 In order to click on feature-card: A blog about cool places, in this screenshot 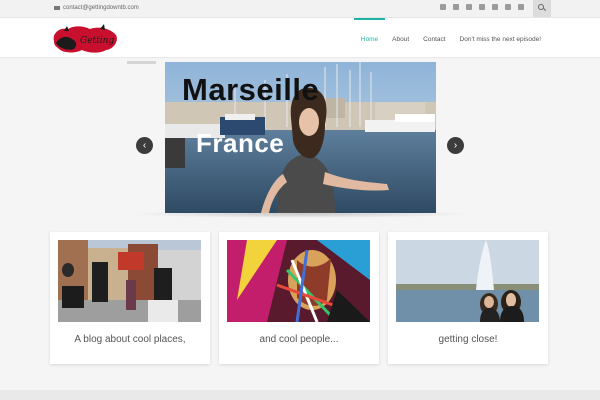, I will do `click(130, 298)`.